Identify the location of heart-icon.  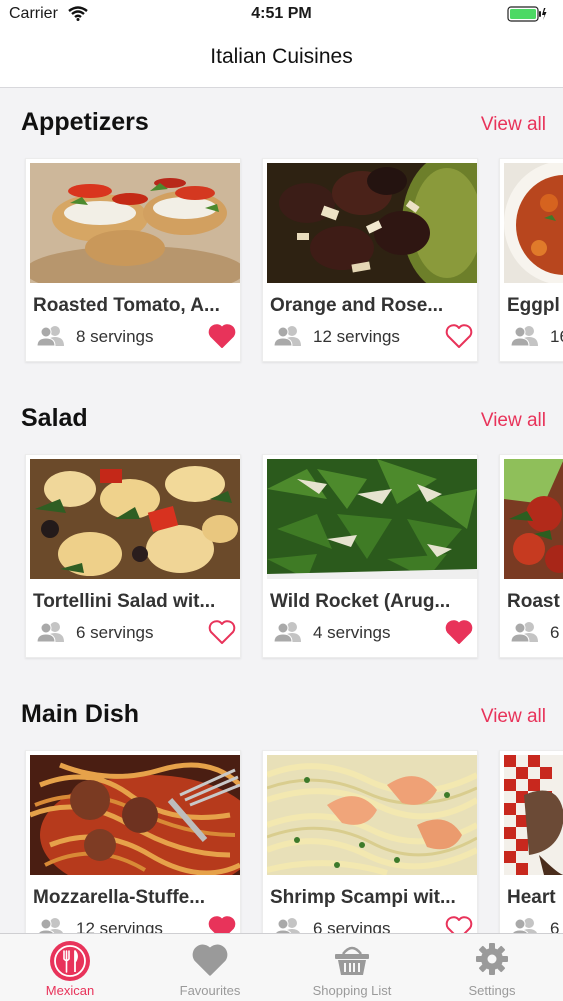
(210, 962).